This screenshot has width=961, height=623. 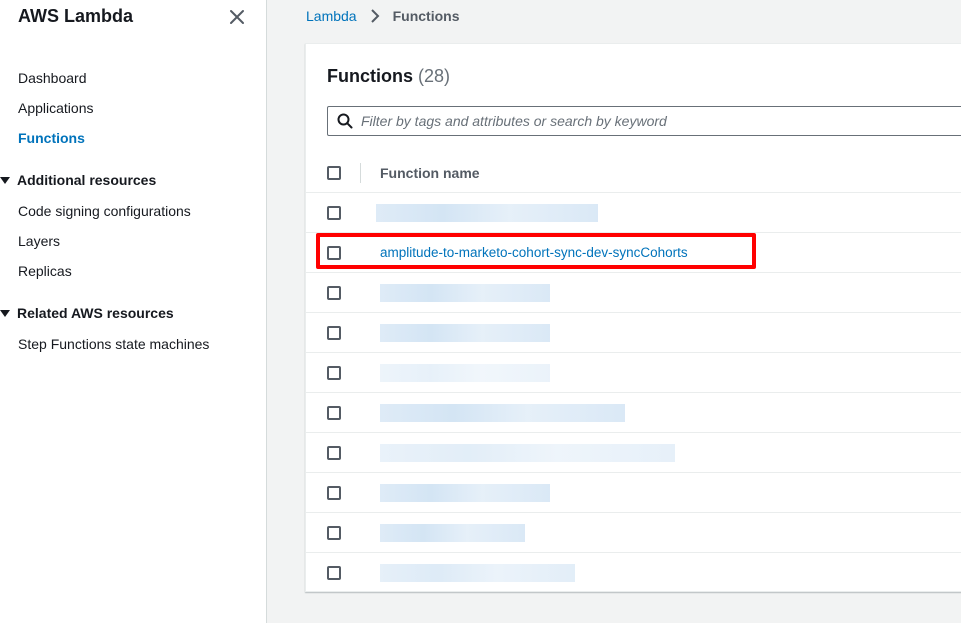 I want to click on sidebar-item-dashboard: Dashboard, so click(x=52, y=78).